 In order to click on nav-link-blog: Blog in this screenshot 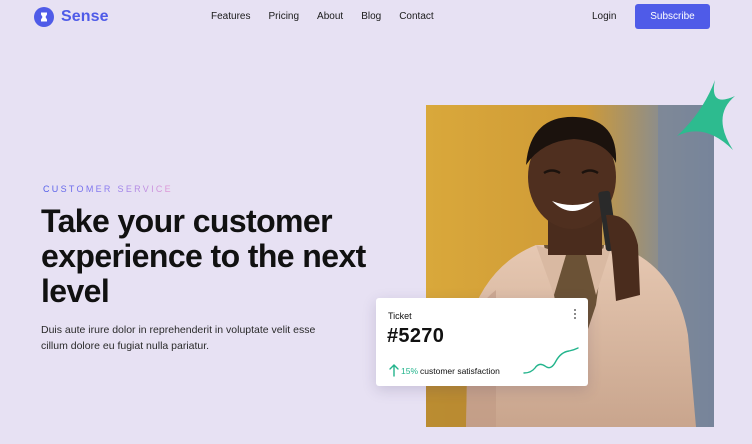, I will do `click(371, 16)`.